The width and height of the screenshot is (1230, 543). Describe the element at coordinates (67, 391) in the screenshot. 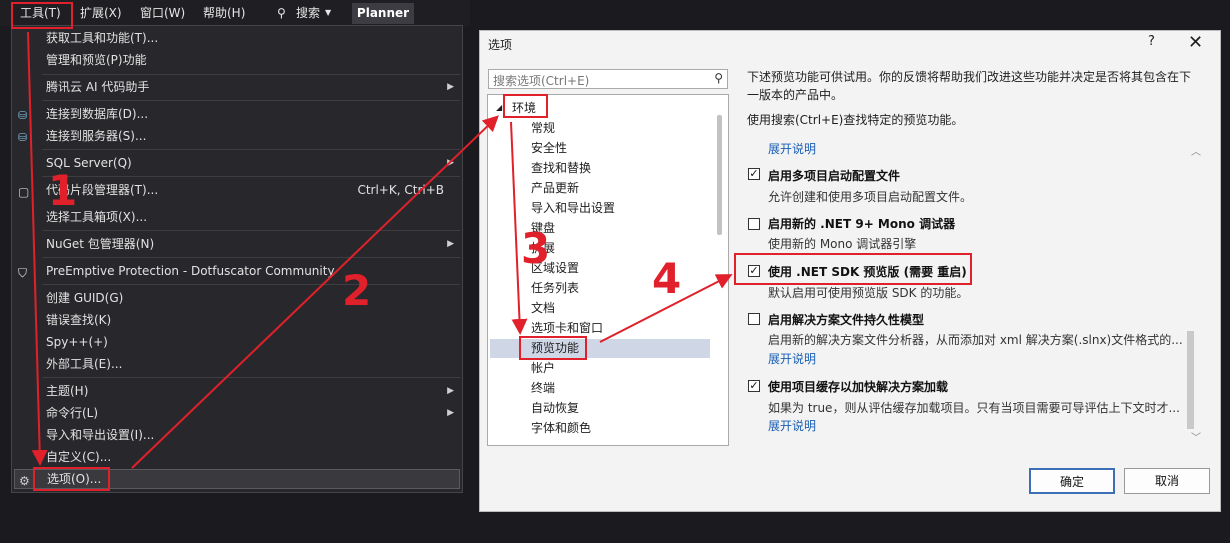

I see `menu-item-label: 主题(H)` at that location.